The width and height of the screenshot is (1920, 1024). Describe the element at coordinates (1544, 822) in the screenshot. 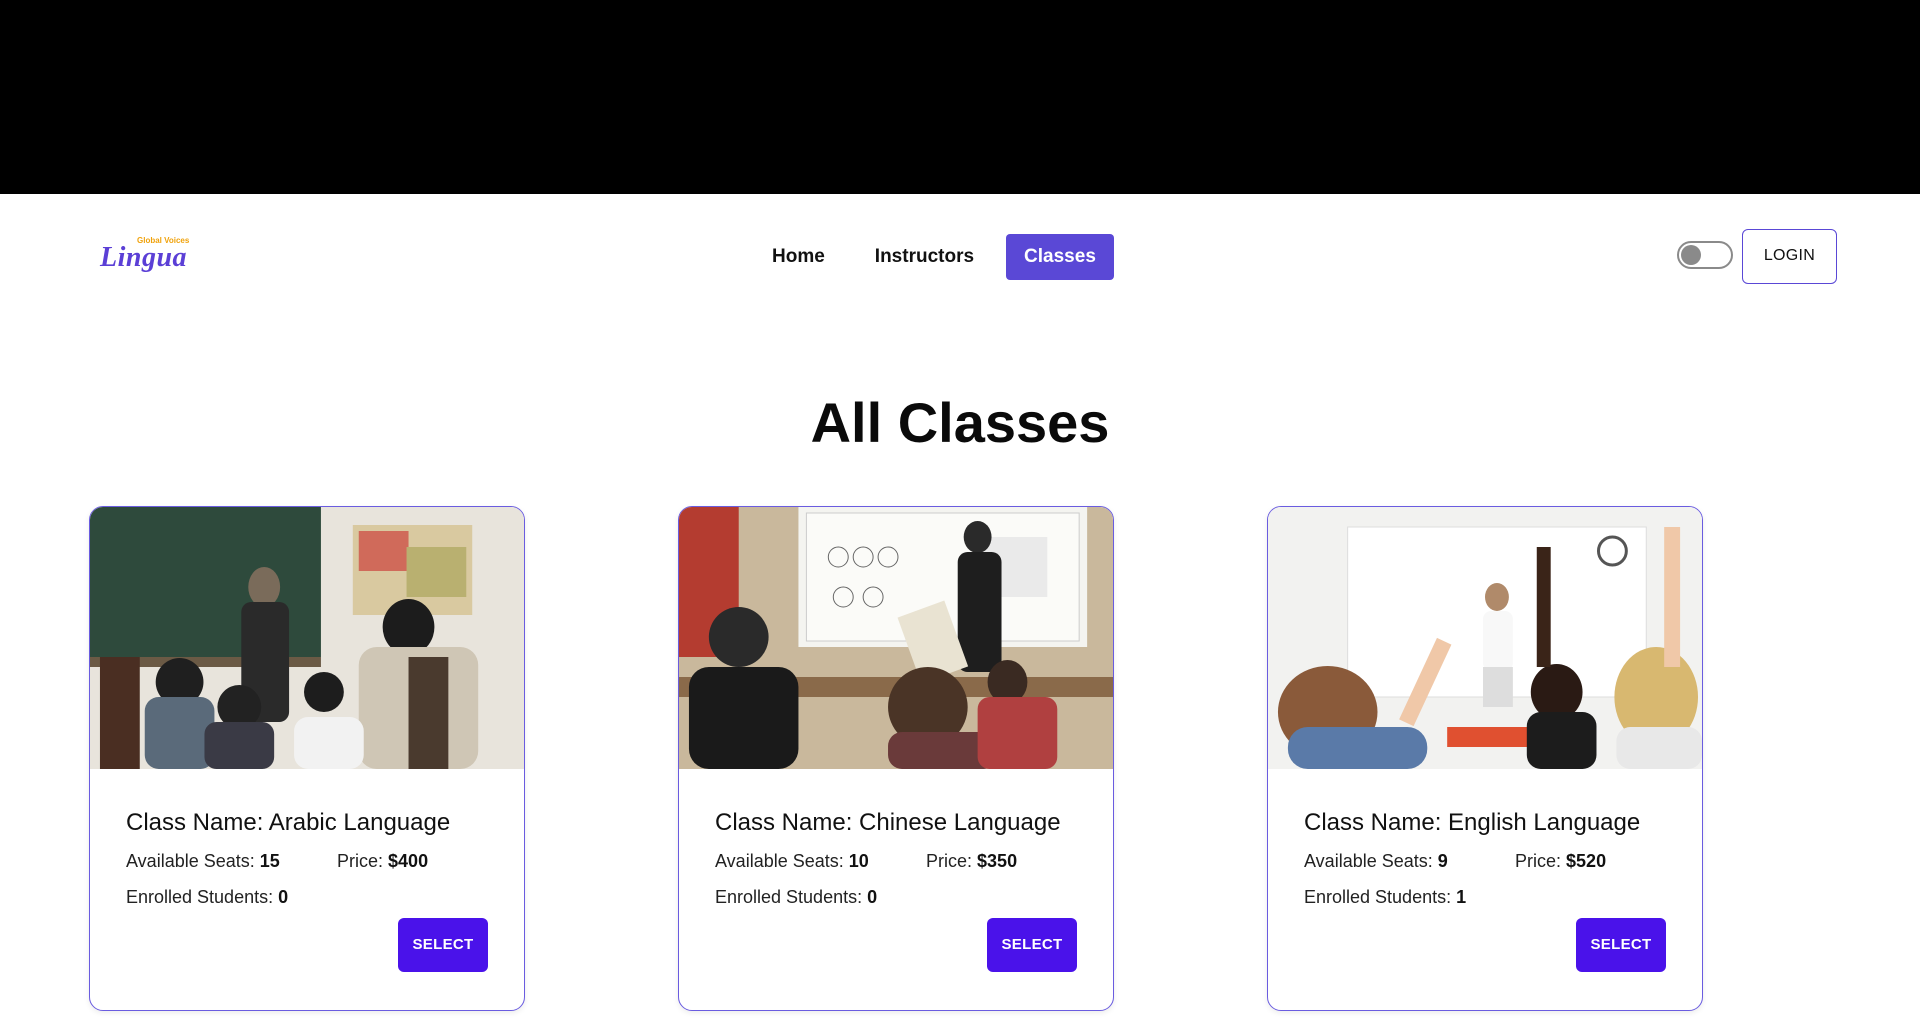

I see `class-name-value: English Language` at that location.